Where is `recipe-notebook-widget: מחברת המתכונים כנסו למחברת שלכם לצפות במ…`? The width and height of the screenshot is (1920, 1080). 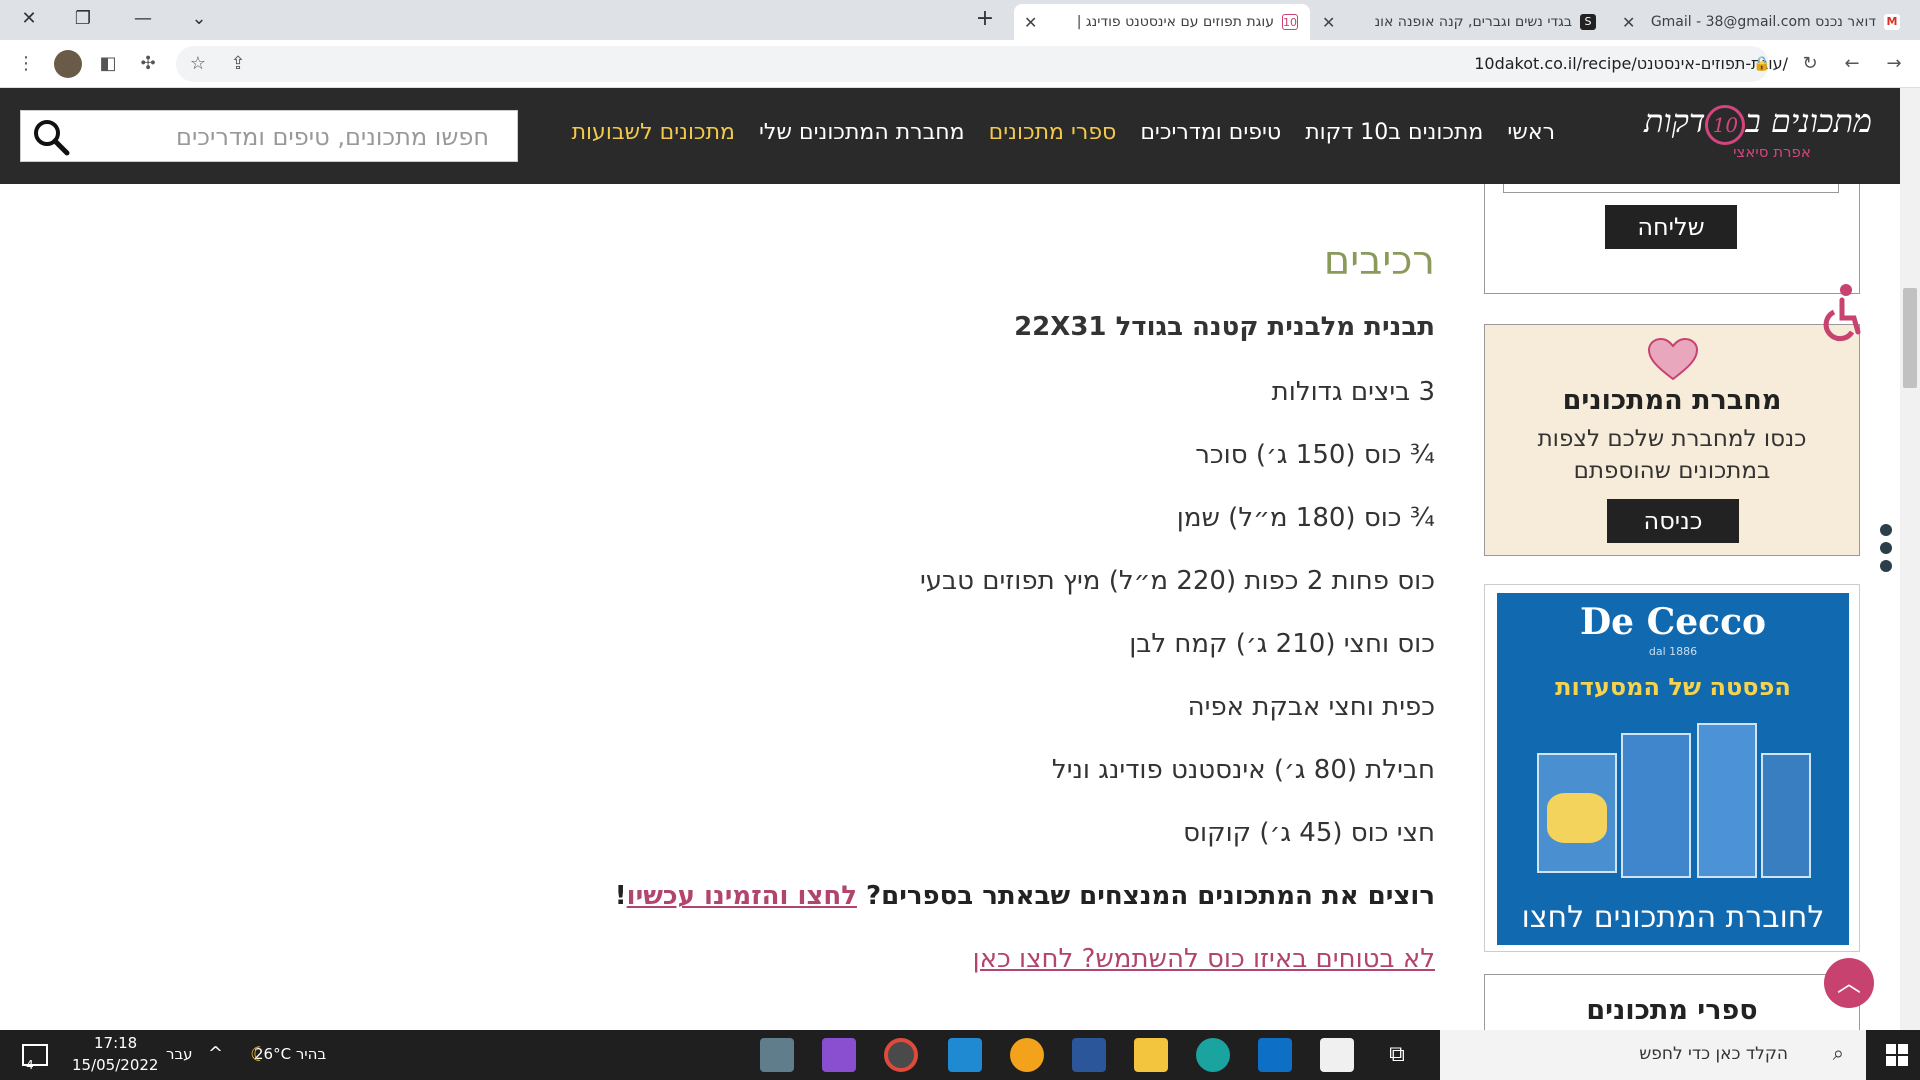
recipe-notebook-widget: מחברת המתכונים כנסו למחברת שלכם לצפות במ… is located at coordinates (1672, 440).